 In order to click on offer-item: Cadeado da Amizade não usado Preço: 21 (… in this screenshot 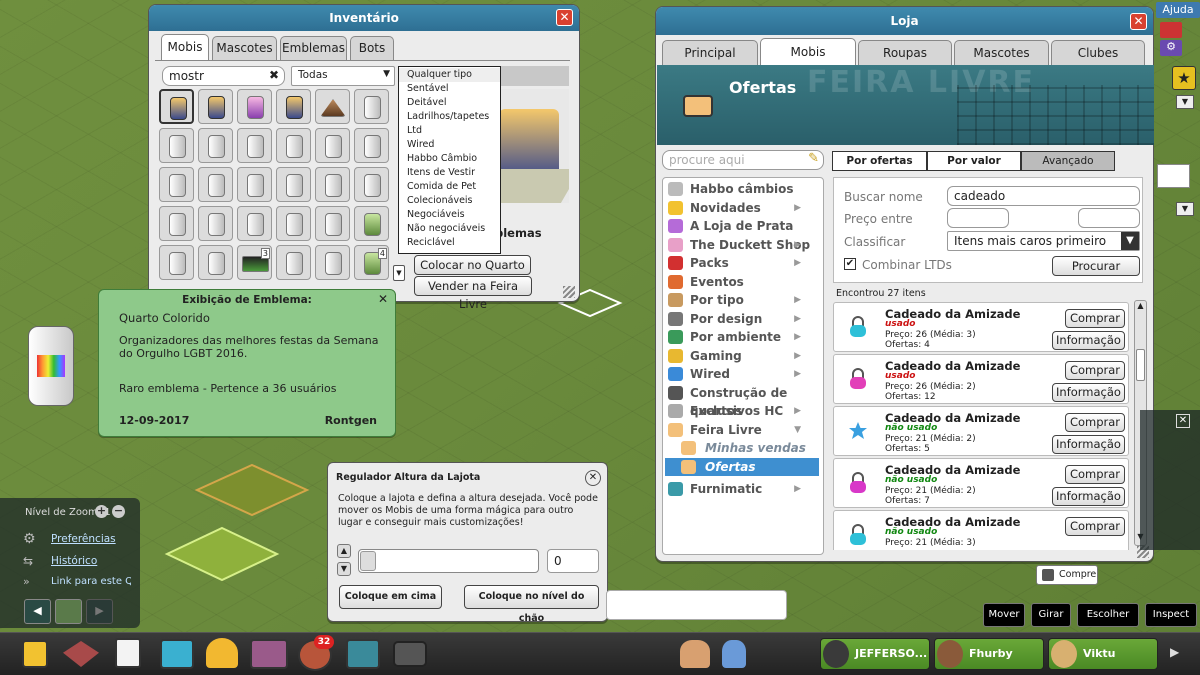, I will do `click(981, 530)`.